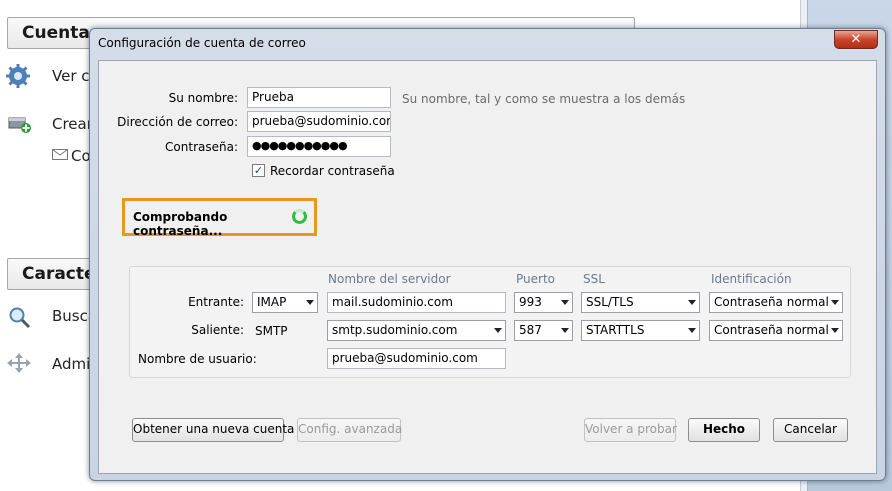 This screenshot has width=892, height=491. What do you see at coordinates (19, 125) in the screenshot?
I see `add-account-icon` at bounding box center [19, 125].